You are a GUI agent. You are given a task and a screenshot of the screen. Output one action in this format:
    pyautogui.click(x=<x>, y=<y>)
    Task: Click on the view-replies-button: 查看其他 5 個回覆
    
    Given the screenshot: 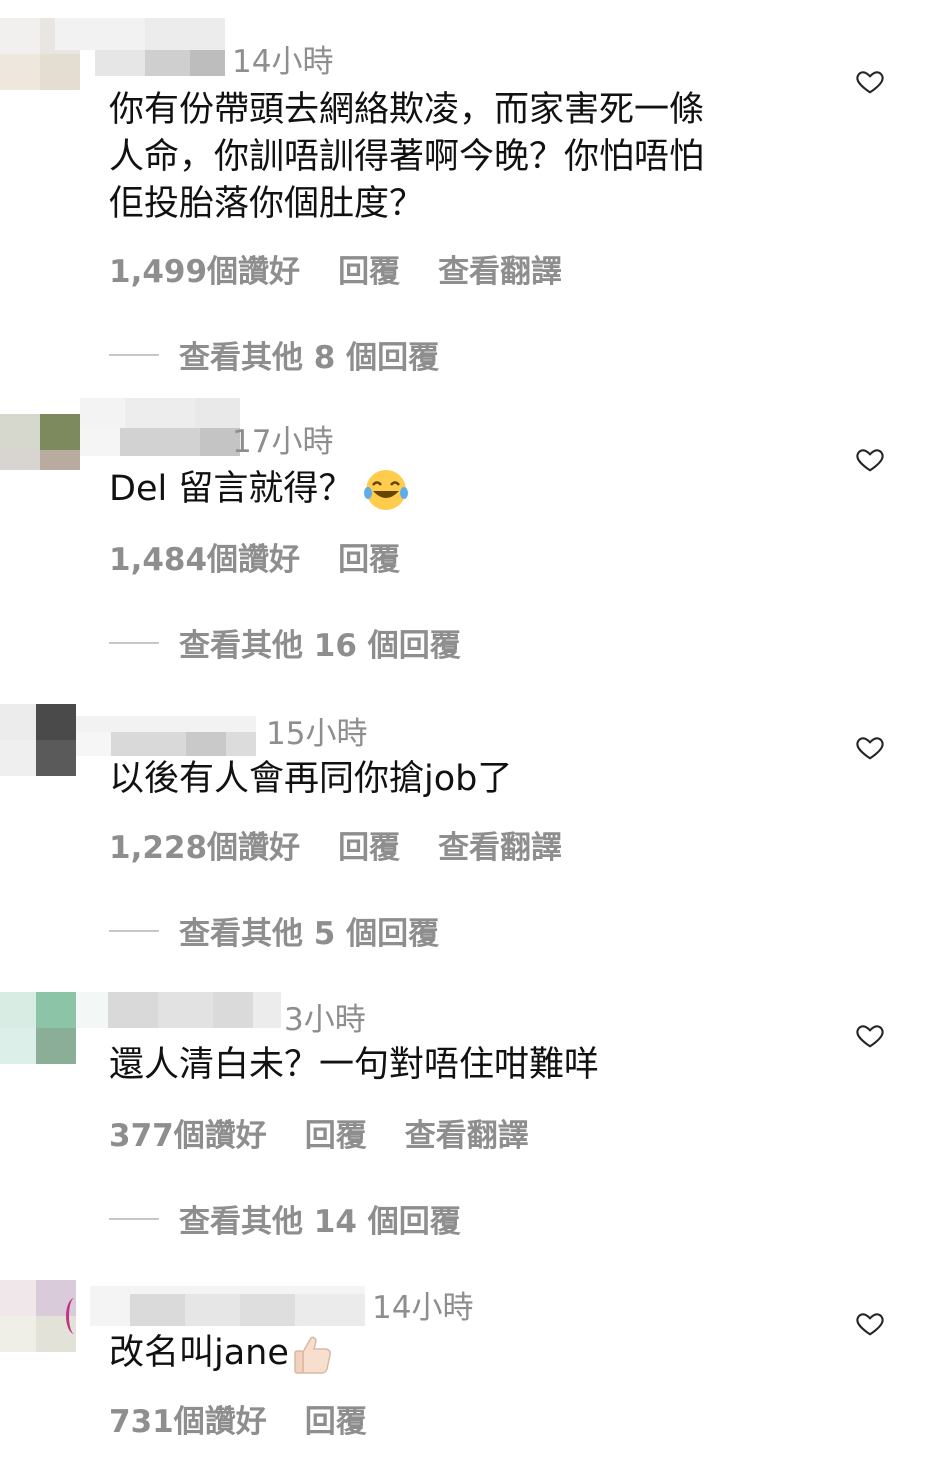 What is the action you would take?
    pyautogui.click(x=274, y=930)
    